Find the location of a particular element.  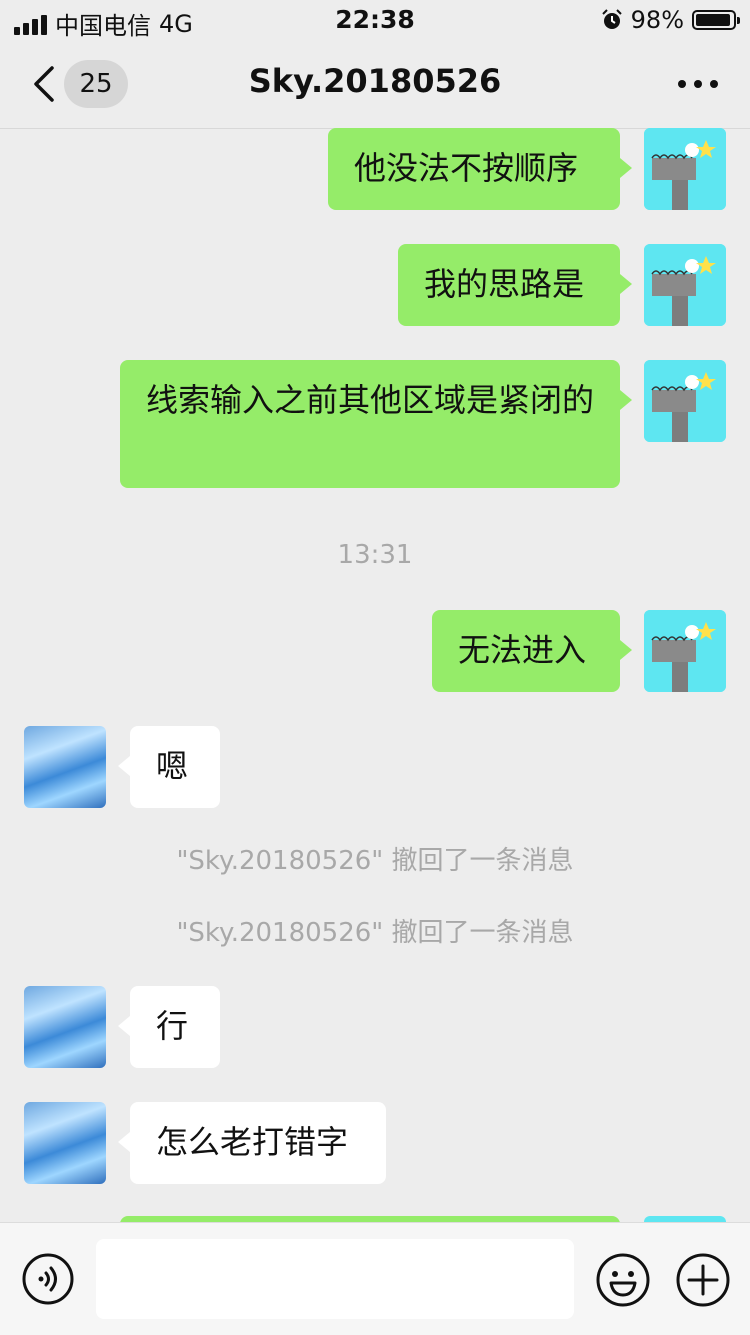

message-text: 怎么老打错字 is located at coordinates (252, 1142).